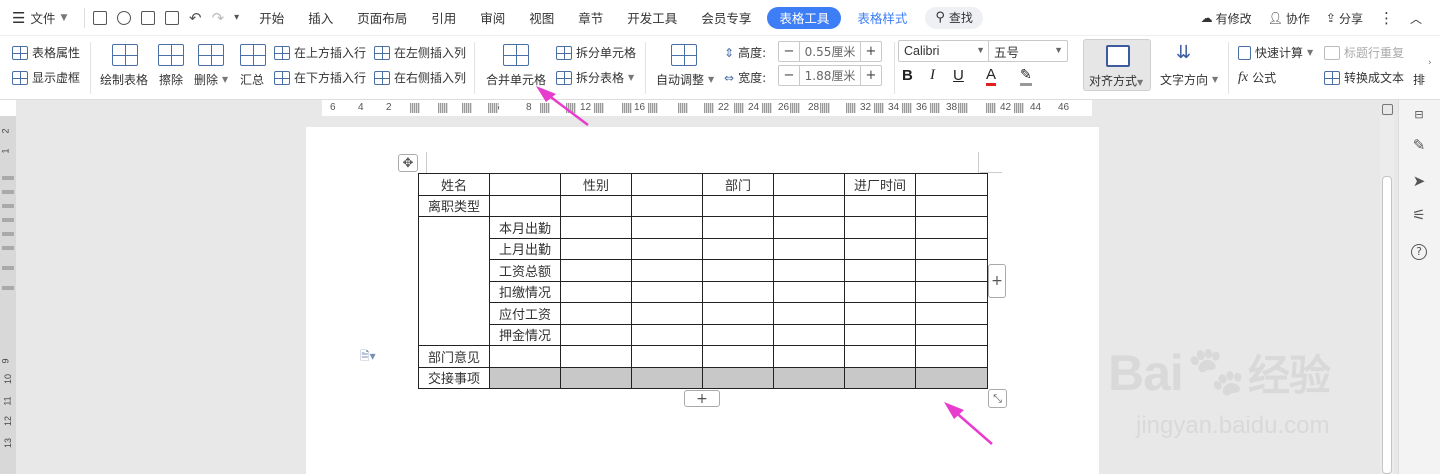 The width and height of the screenshot is (1440, 474). Describe the element at coordinates (1233, 425) in the screenshot. I see `watermark-url: jingyan.baidu.com` at that location.